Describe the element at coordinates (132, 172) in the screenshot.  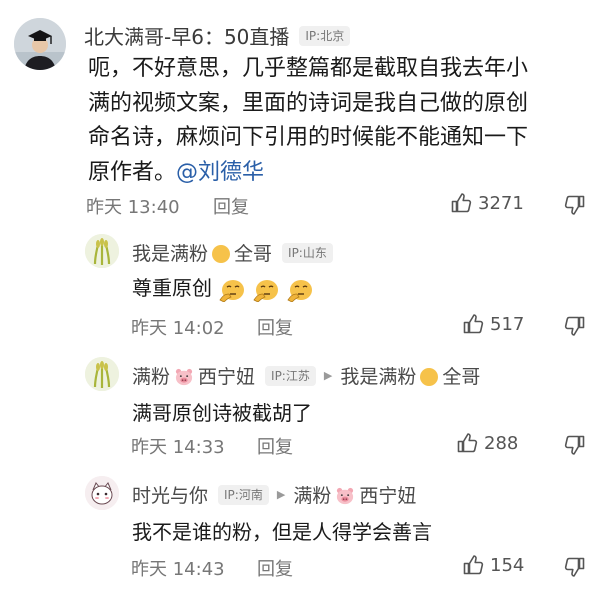
I see `main-comment-line-end: 原作者。` at that location.